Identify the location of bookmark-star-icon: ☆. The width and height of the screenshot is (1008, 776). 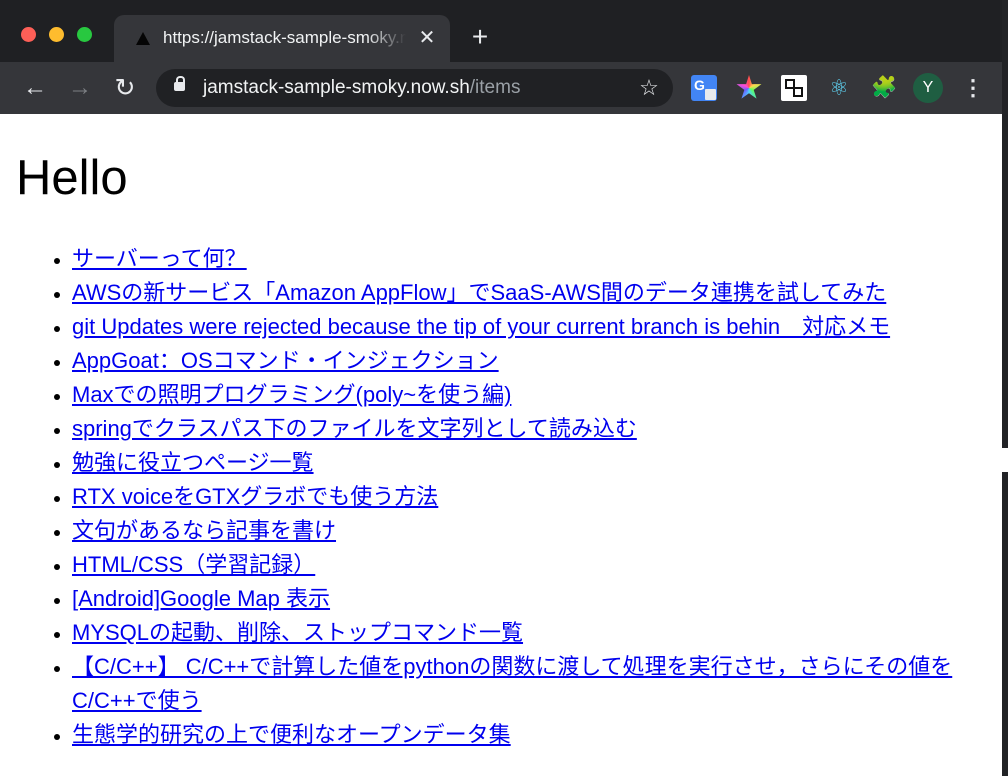
(649, 88).